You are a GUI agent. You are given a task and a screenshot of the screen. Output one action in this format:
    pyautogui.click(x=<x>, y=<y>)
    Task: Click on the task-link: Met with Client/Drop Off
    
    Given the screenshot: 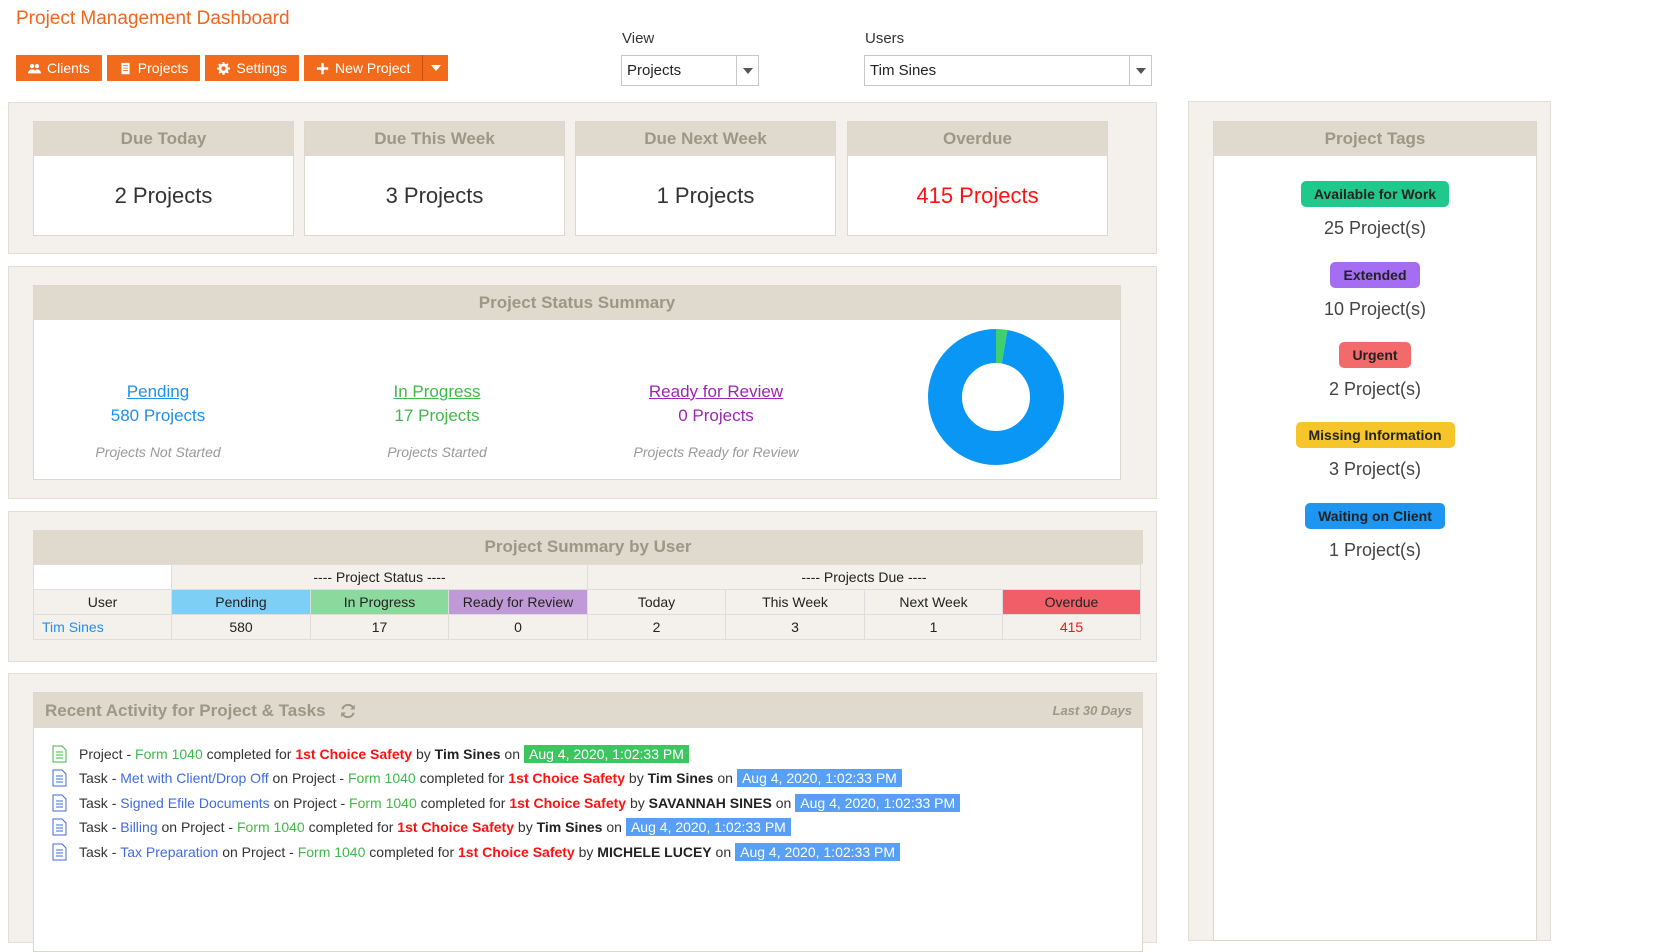 What is the action you would take?
    pyautogui.click(x=194, y=778)
    